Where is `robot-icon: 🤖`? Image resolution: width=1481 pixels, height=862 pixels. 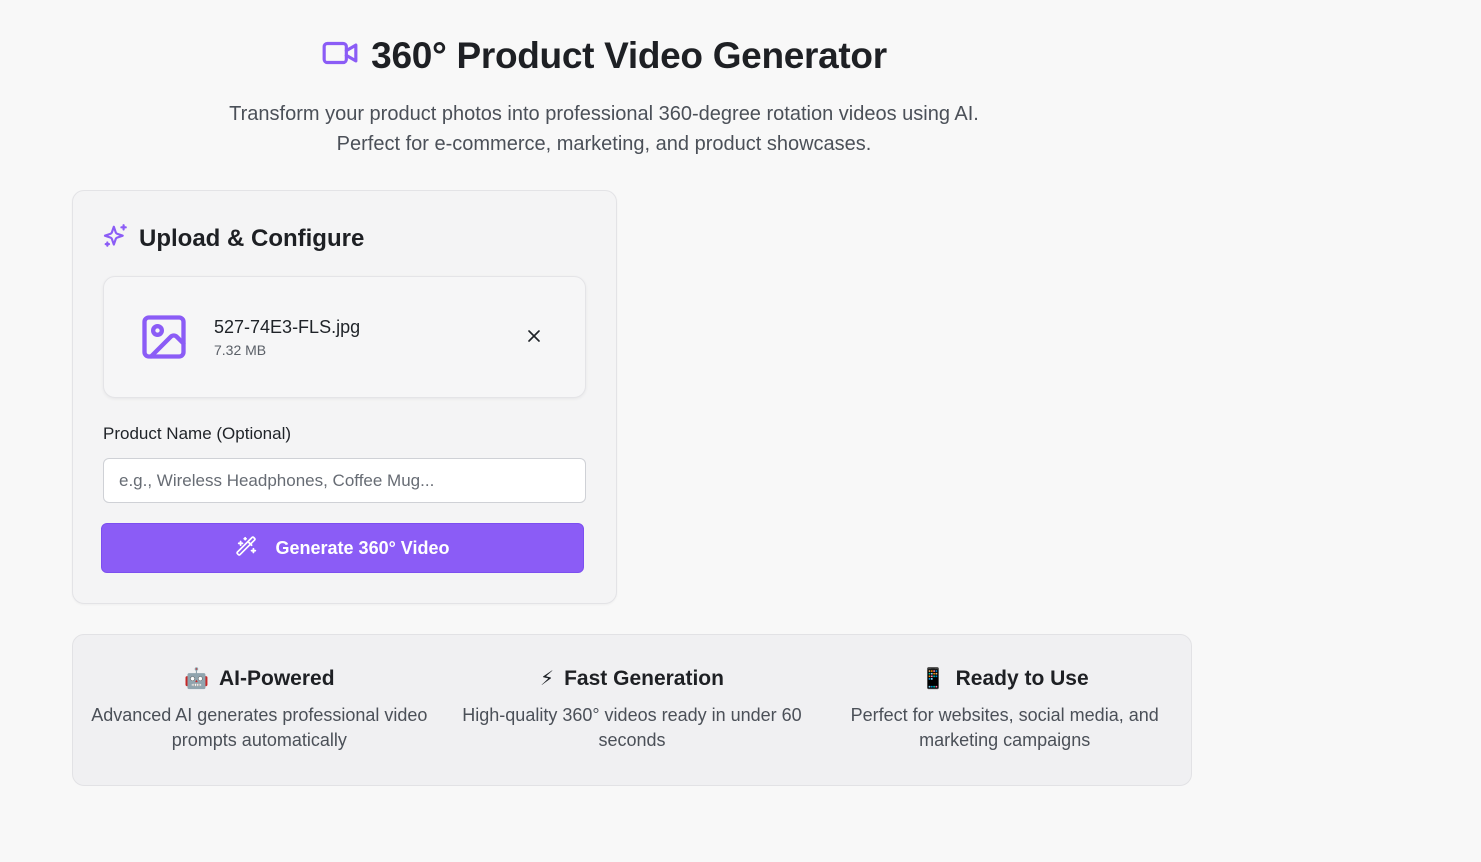
robot-icon: 🤖 is located at coordinates (197, 679).